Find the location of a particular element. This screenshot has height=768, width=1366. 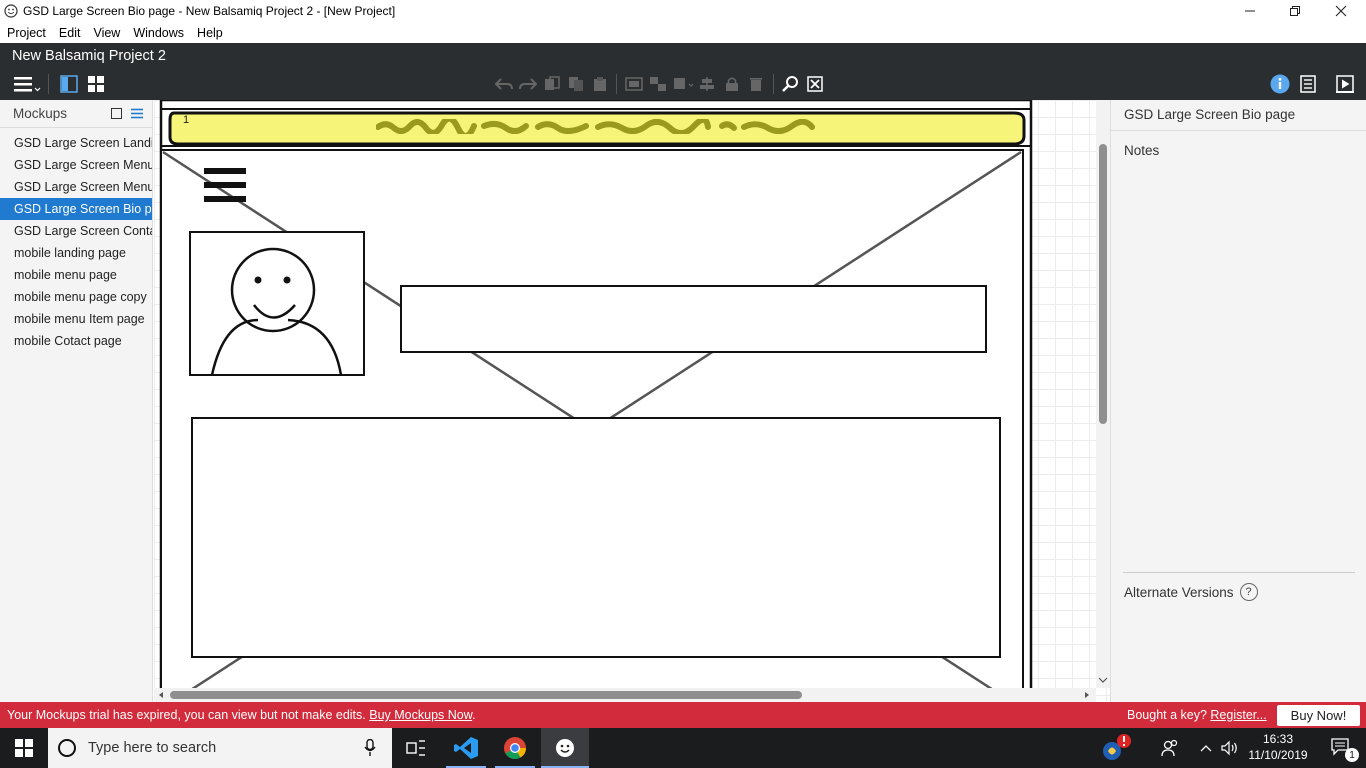

buy-now-button: Buy Now! is located at coordinates (1318, 715).